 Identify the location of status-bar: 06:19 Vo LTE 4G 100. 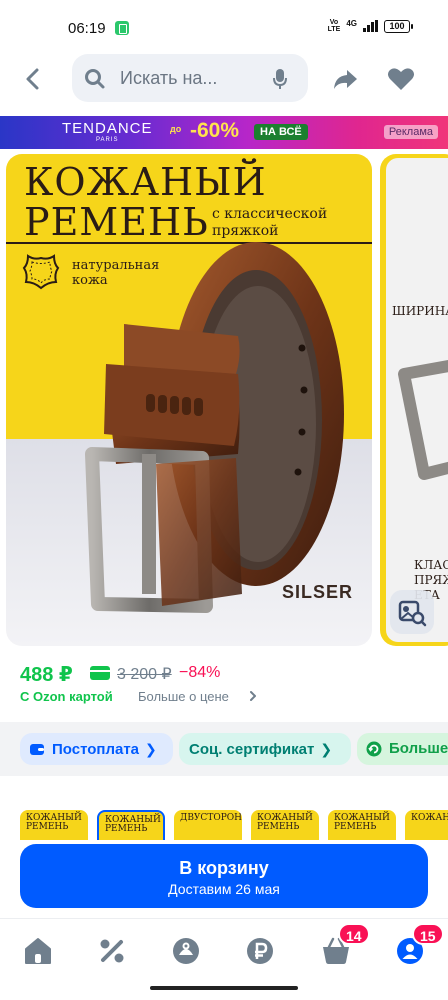
(224, 28).